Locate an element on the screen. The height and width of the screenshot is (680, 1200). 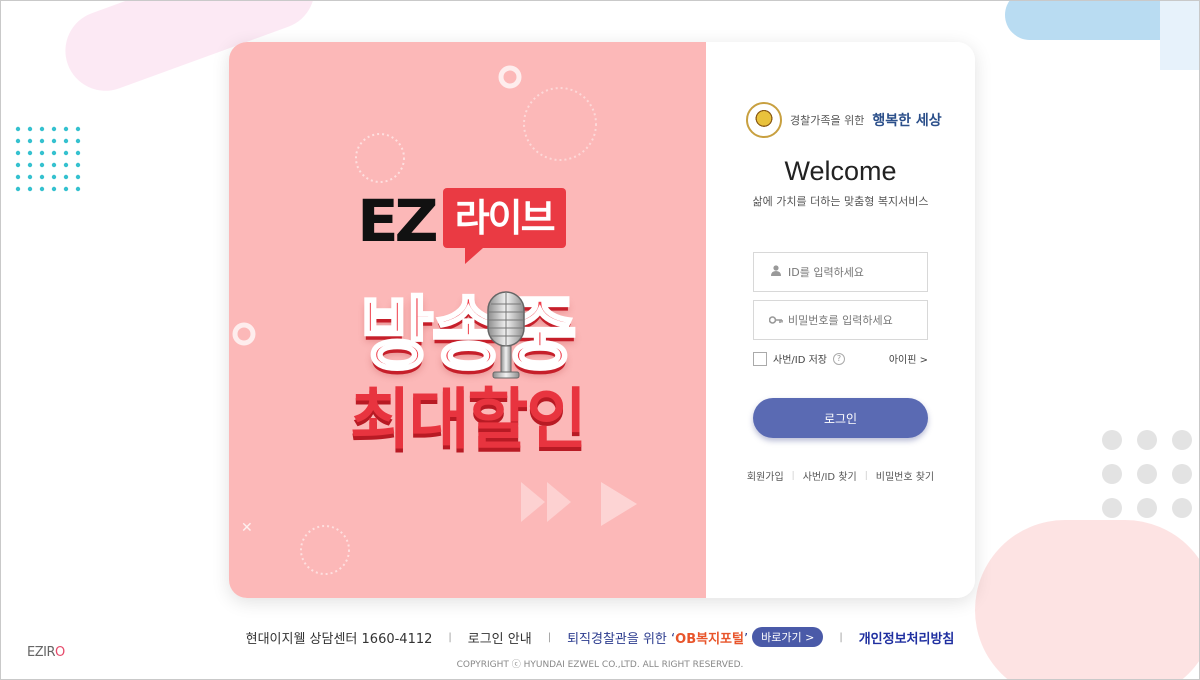
password-input: 비밀번호를 입력하세요 is located at coordinates (840, 320).